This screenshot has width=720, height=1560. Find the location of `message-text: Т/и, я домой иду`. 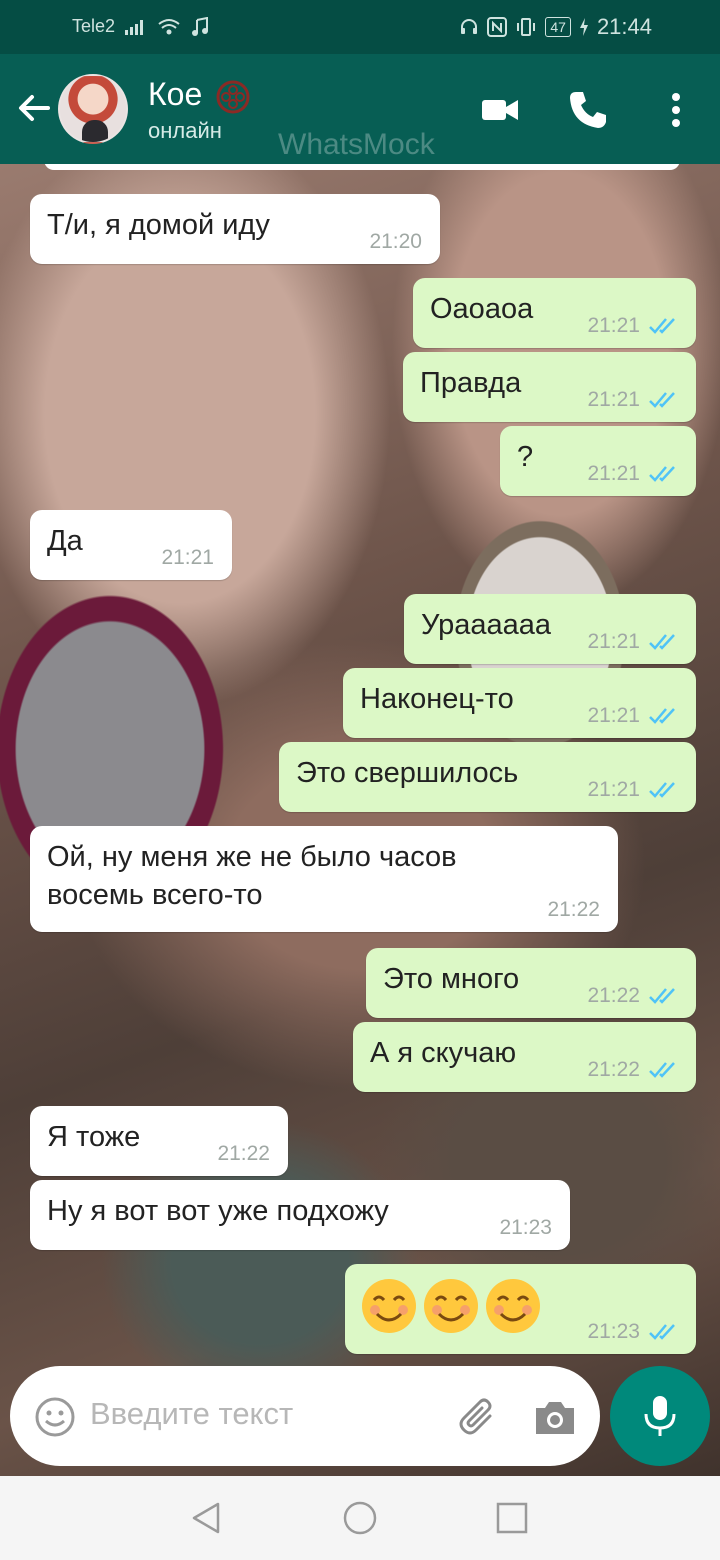

message-text: Т/и, я домой иду is located at coordinates (158, 225).